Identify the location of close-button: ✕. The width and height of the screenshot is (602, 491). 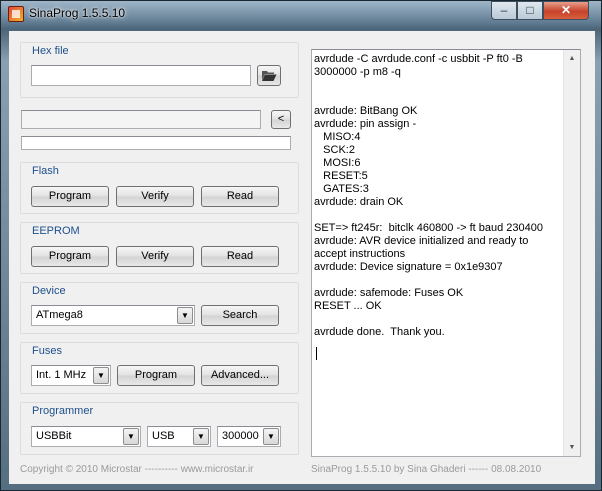
(566, 10).